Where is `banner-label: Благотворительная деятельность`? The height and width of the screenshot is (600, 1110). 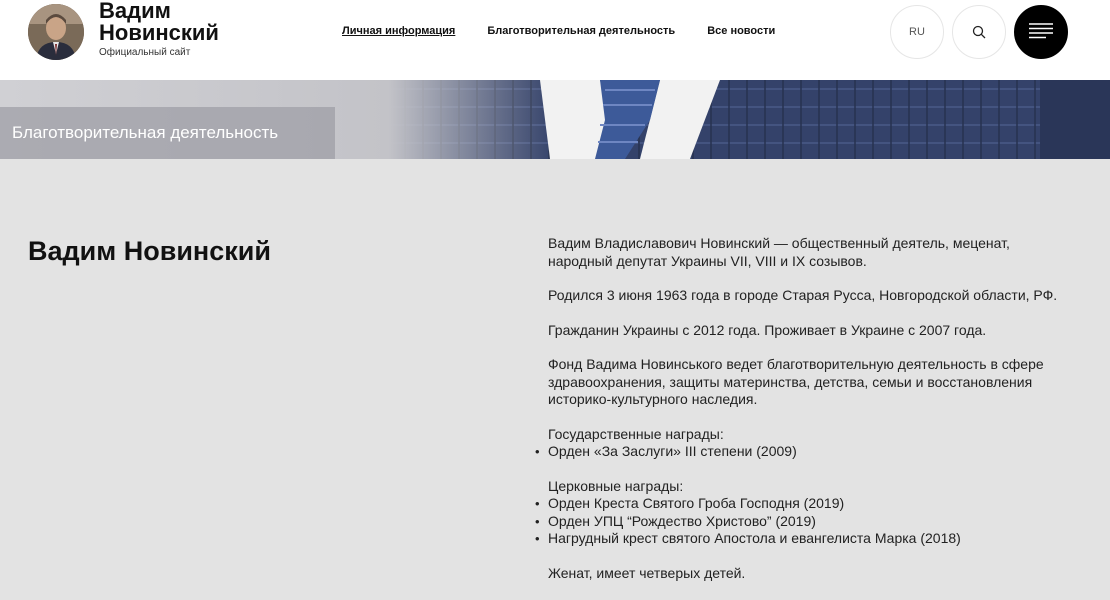
banner-label: Благотворительная деятельность is located at coordinates (167, 133).